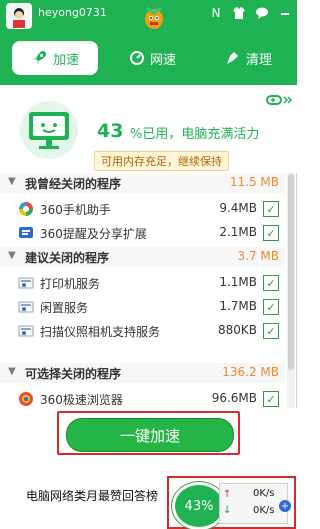 This screenshot has height=529, width=320. What do you see at coordinates (93, 234) in the screenshot?
I see `program-name: 360提醒及分享扩展` at bounding box center [93, 234].